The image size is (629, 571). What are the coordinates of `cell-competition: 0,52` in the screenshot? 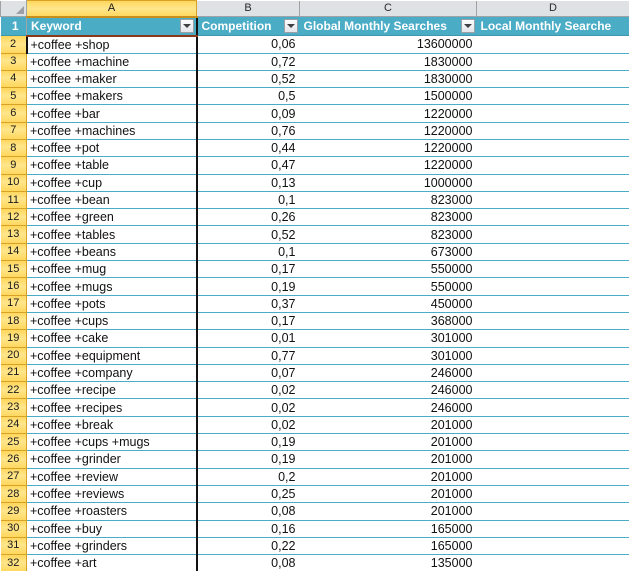 It's located at (248, 234).